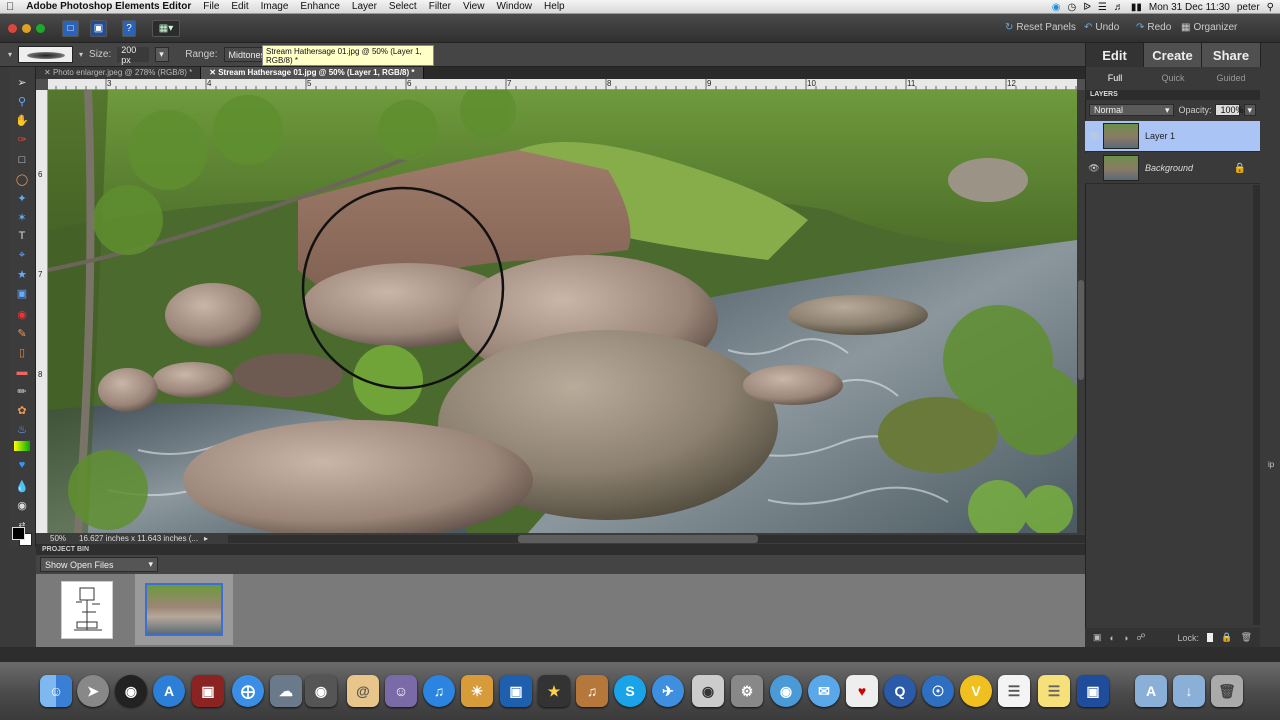 This screenshot has width=1280, height=720. Describe the element at coordinates (1189, 7) in the screenshot. I see `clock: Mon 31 Dec 11:30` at that location.